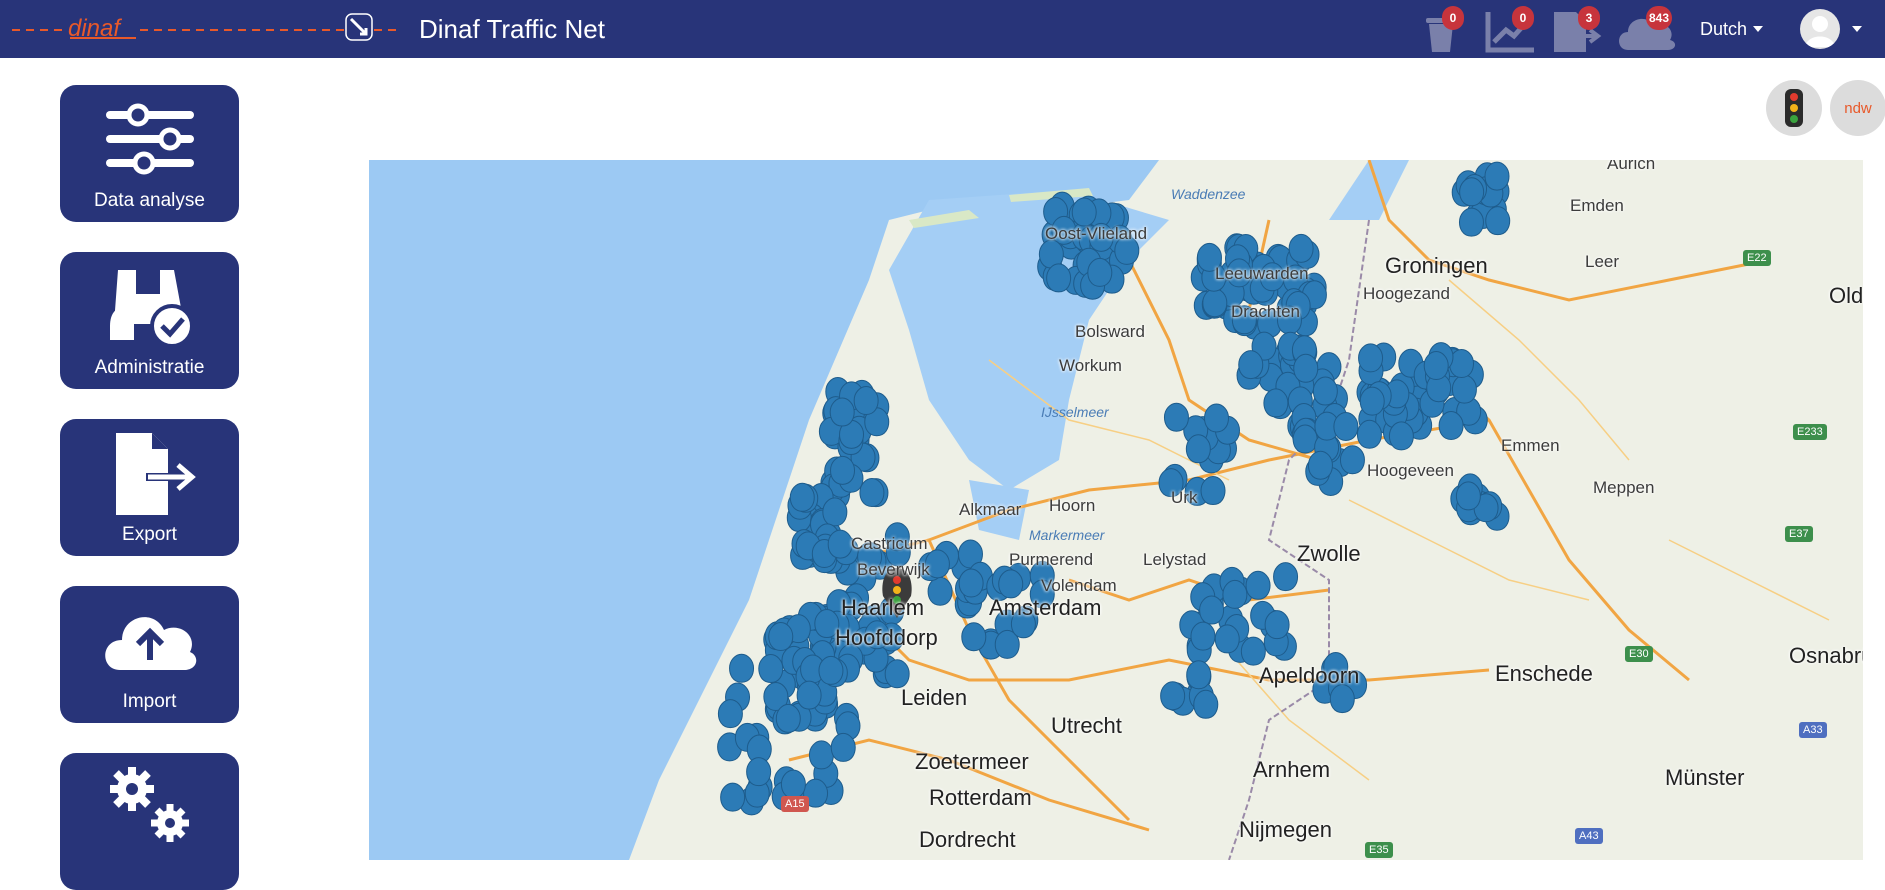  Describe the element at coordinates (980, 797) in the screenshot. I see `place-label: Rotterdam` at that location.